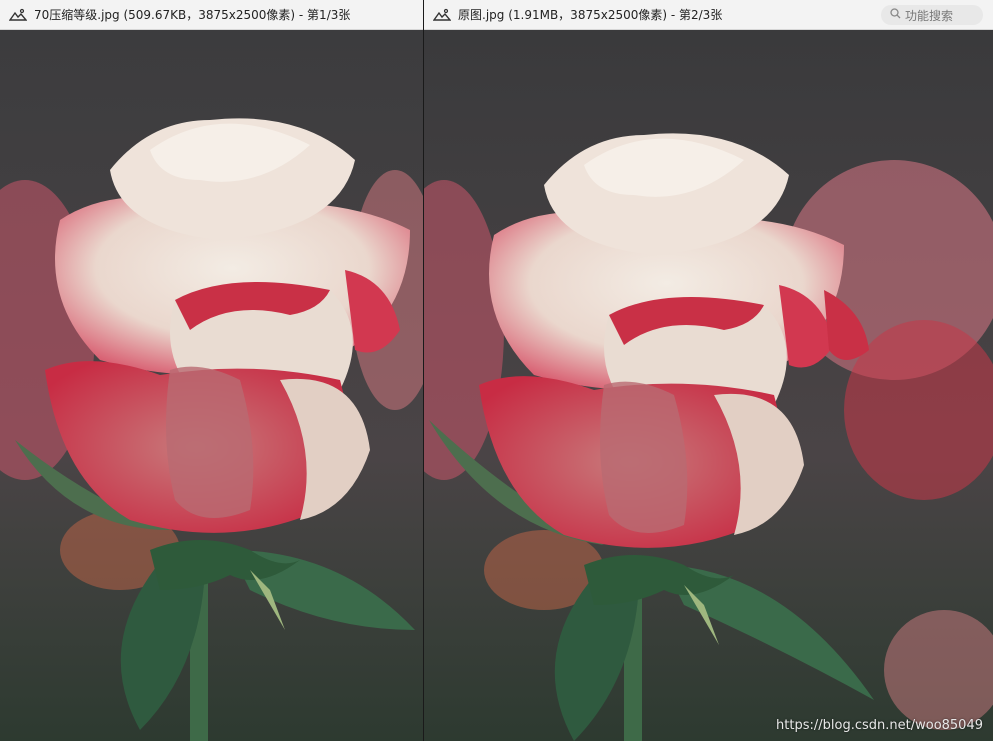 Image resolution: width=993 pixels, height=741 pixels. What do you see at coordinates (895, 15) in the screenshot?
I see `search-icon` at bounding box center [895, 15].